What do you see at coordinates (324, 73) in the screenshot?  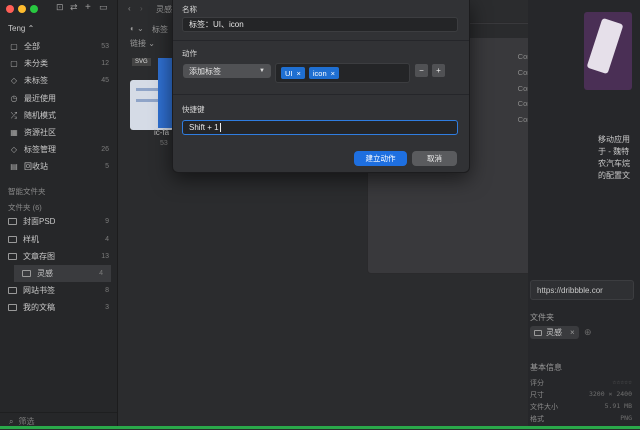 I see `tag-chip-icon: icon ×` at bounding box center [324, 73].